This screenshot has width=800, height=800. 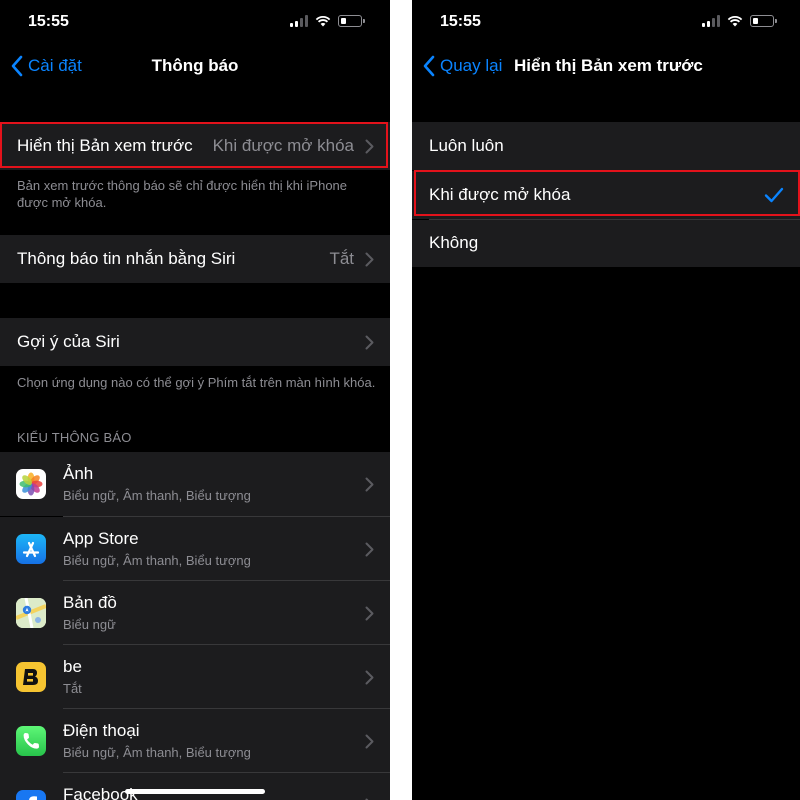 What do you see at coordinates (195, 791) in the screenshot?
I see `home-indicator` at bounding box center [195, 791].